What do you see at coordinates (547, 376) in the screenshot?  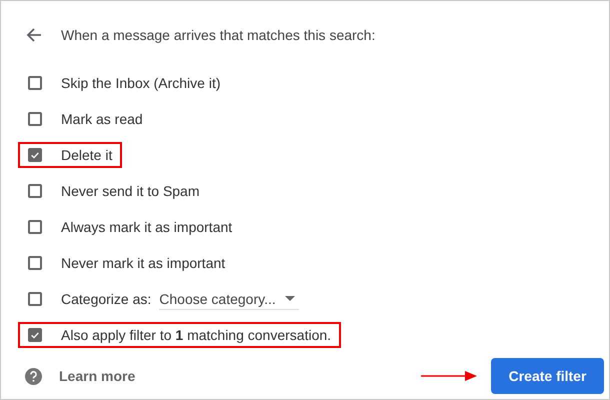 I see `create-filter-button: Create filter` at bounding box center [547, 376].